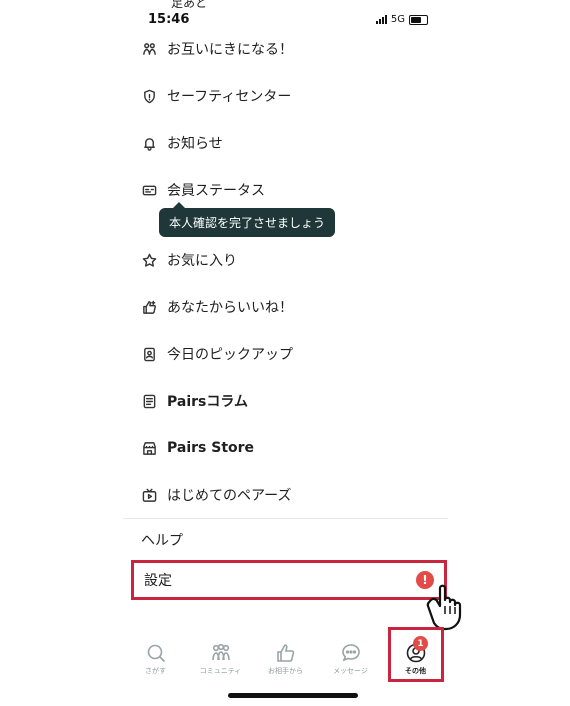 This screenshot has height=706, width=570. What do you see at coordinates (286, 448) in the screenshot?
I see `menu-item-pairs-store: Pairs Store` at bounding box center [286, 448].